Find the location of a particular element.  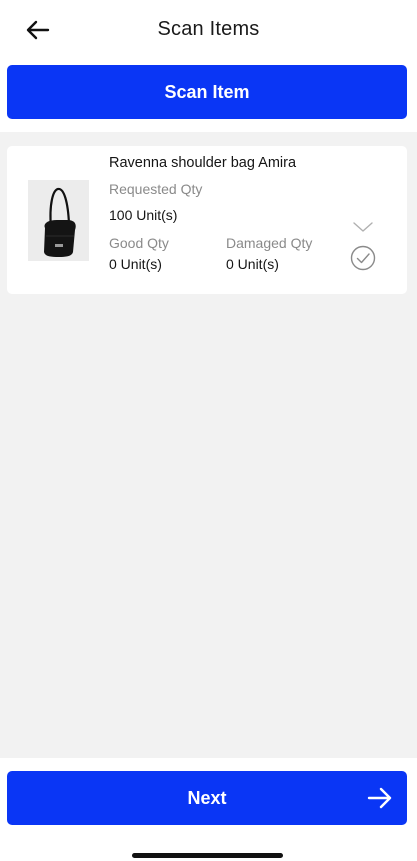

good-qty-value: 0 Unit(s) is located at coordinates (135, 264).